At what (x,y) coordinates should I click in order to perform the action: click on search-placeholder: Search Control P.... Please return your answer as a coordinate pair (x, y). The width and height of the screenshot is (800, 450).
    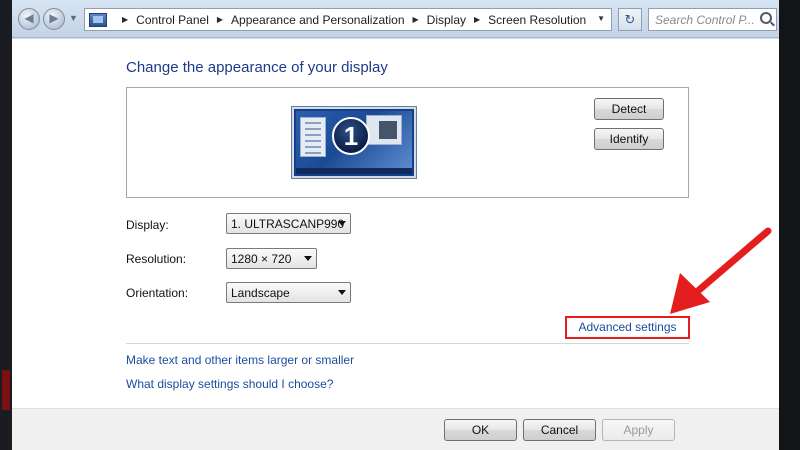
    Looking at the image, I should click on (705, 20).